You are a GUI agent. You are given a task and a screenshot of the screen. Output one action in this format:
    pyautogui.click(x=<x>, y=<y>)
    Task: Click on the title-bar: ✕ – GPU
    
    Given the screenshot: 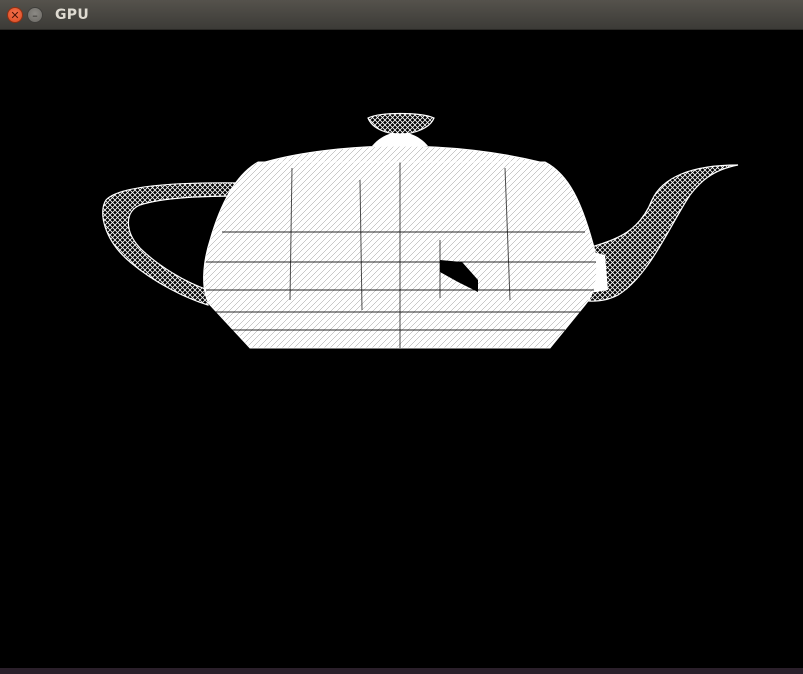 What is the action you would take?
    pyautogui.click(x=401, y=15)
    